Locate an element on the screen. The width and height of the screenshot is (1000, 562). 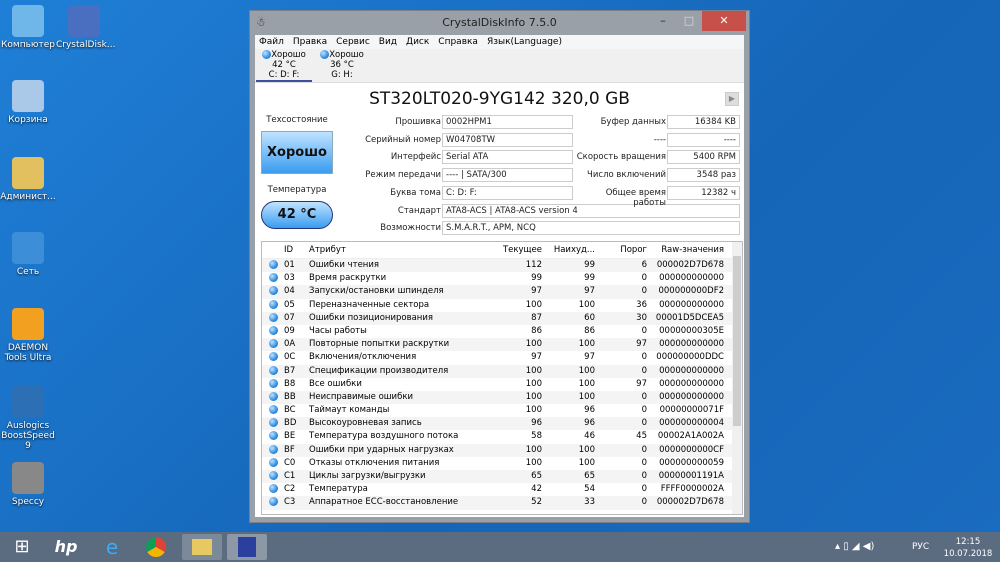
table-cell: 05 is located at coordinates (289, 304).